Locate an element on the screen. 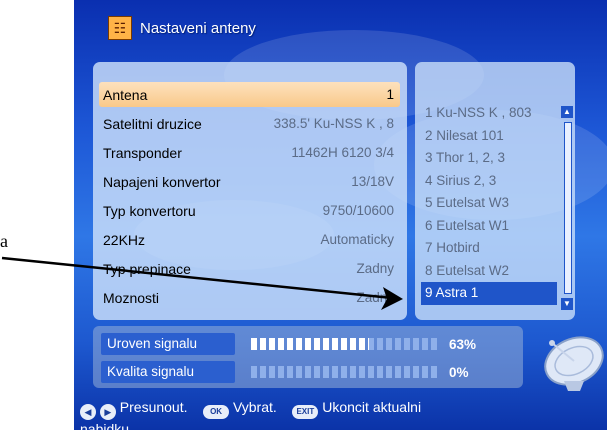  satellite-list-item: 7 Hotbird is located at coordinates (489, 248).